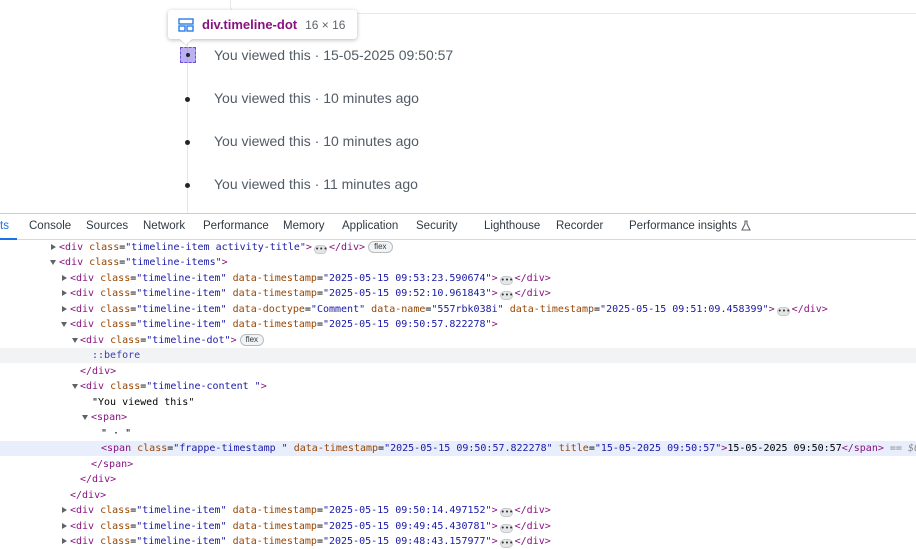 The image size is (916, 549). Describe the element at coordinates (458, 433) in the screenshot. I see `dom-node-row: " · "` at that location.